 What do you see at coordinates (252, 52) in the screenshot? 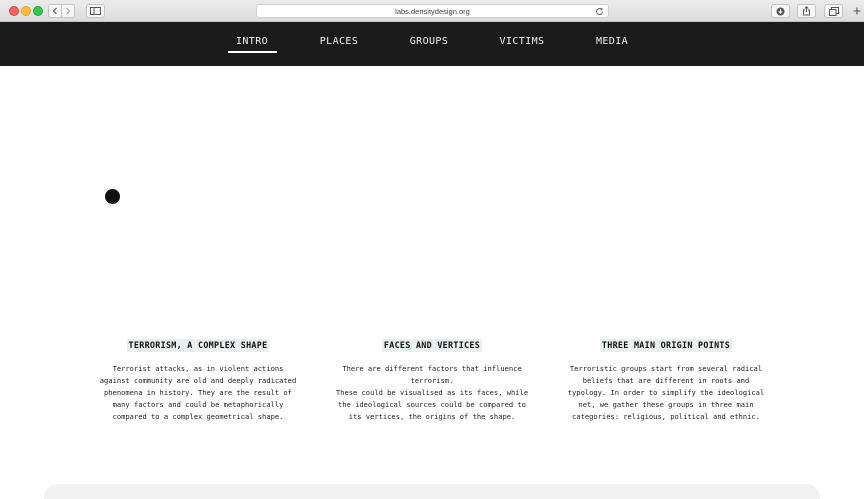
I see `active-nav-indicator` at bounding box center [252, 52].